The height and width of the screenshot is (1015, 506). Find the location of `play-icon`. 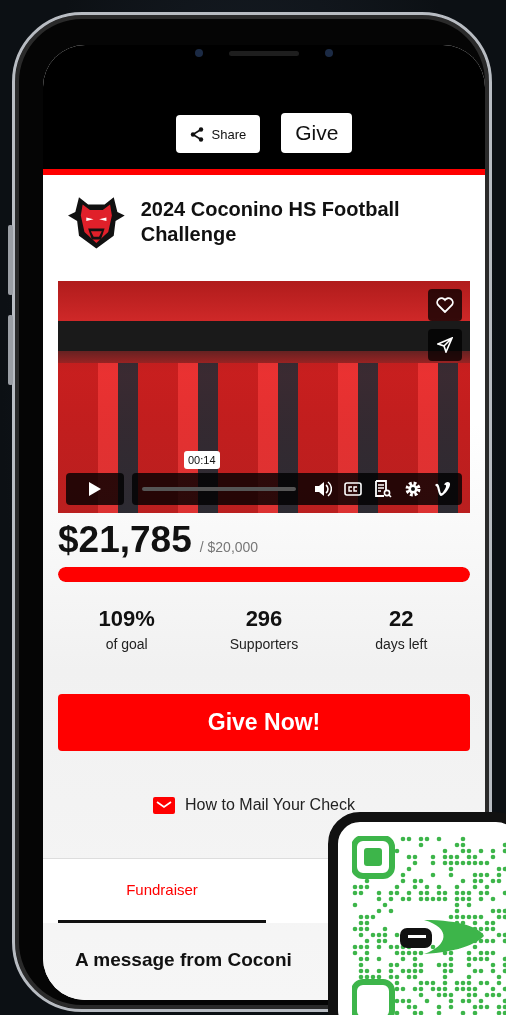

play-icon is located at coordinates (95, 489).